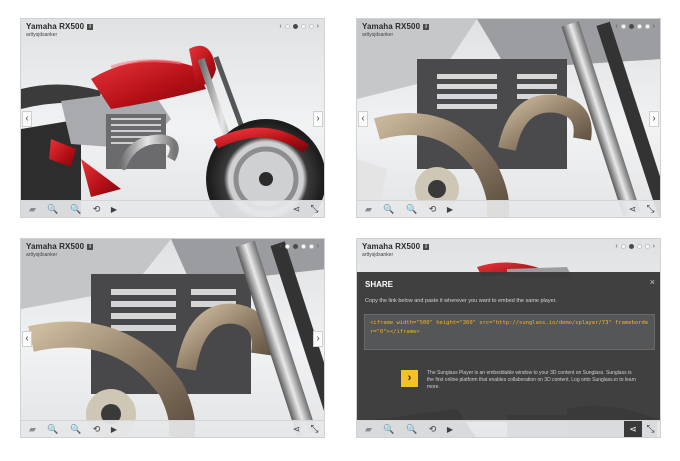 This screenshot has width=680, height=461. What do you see at coordinates (652, 282) in the screenshot?
I see `close-icon: ×` at bounding box center [652, 282].